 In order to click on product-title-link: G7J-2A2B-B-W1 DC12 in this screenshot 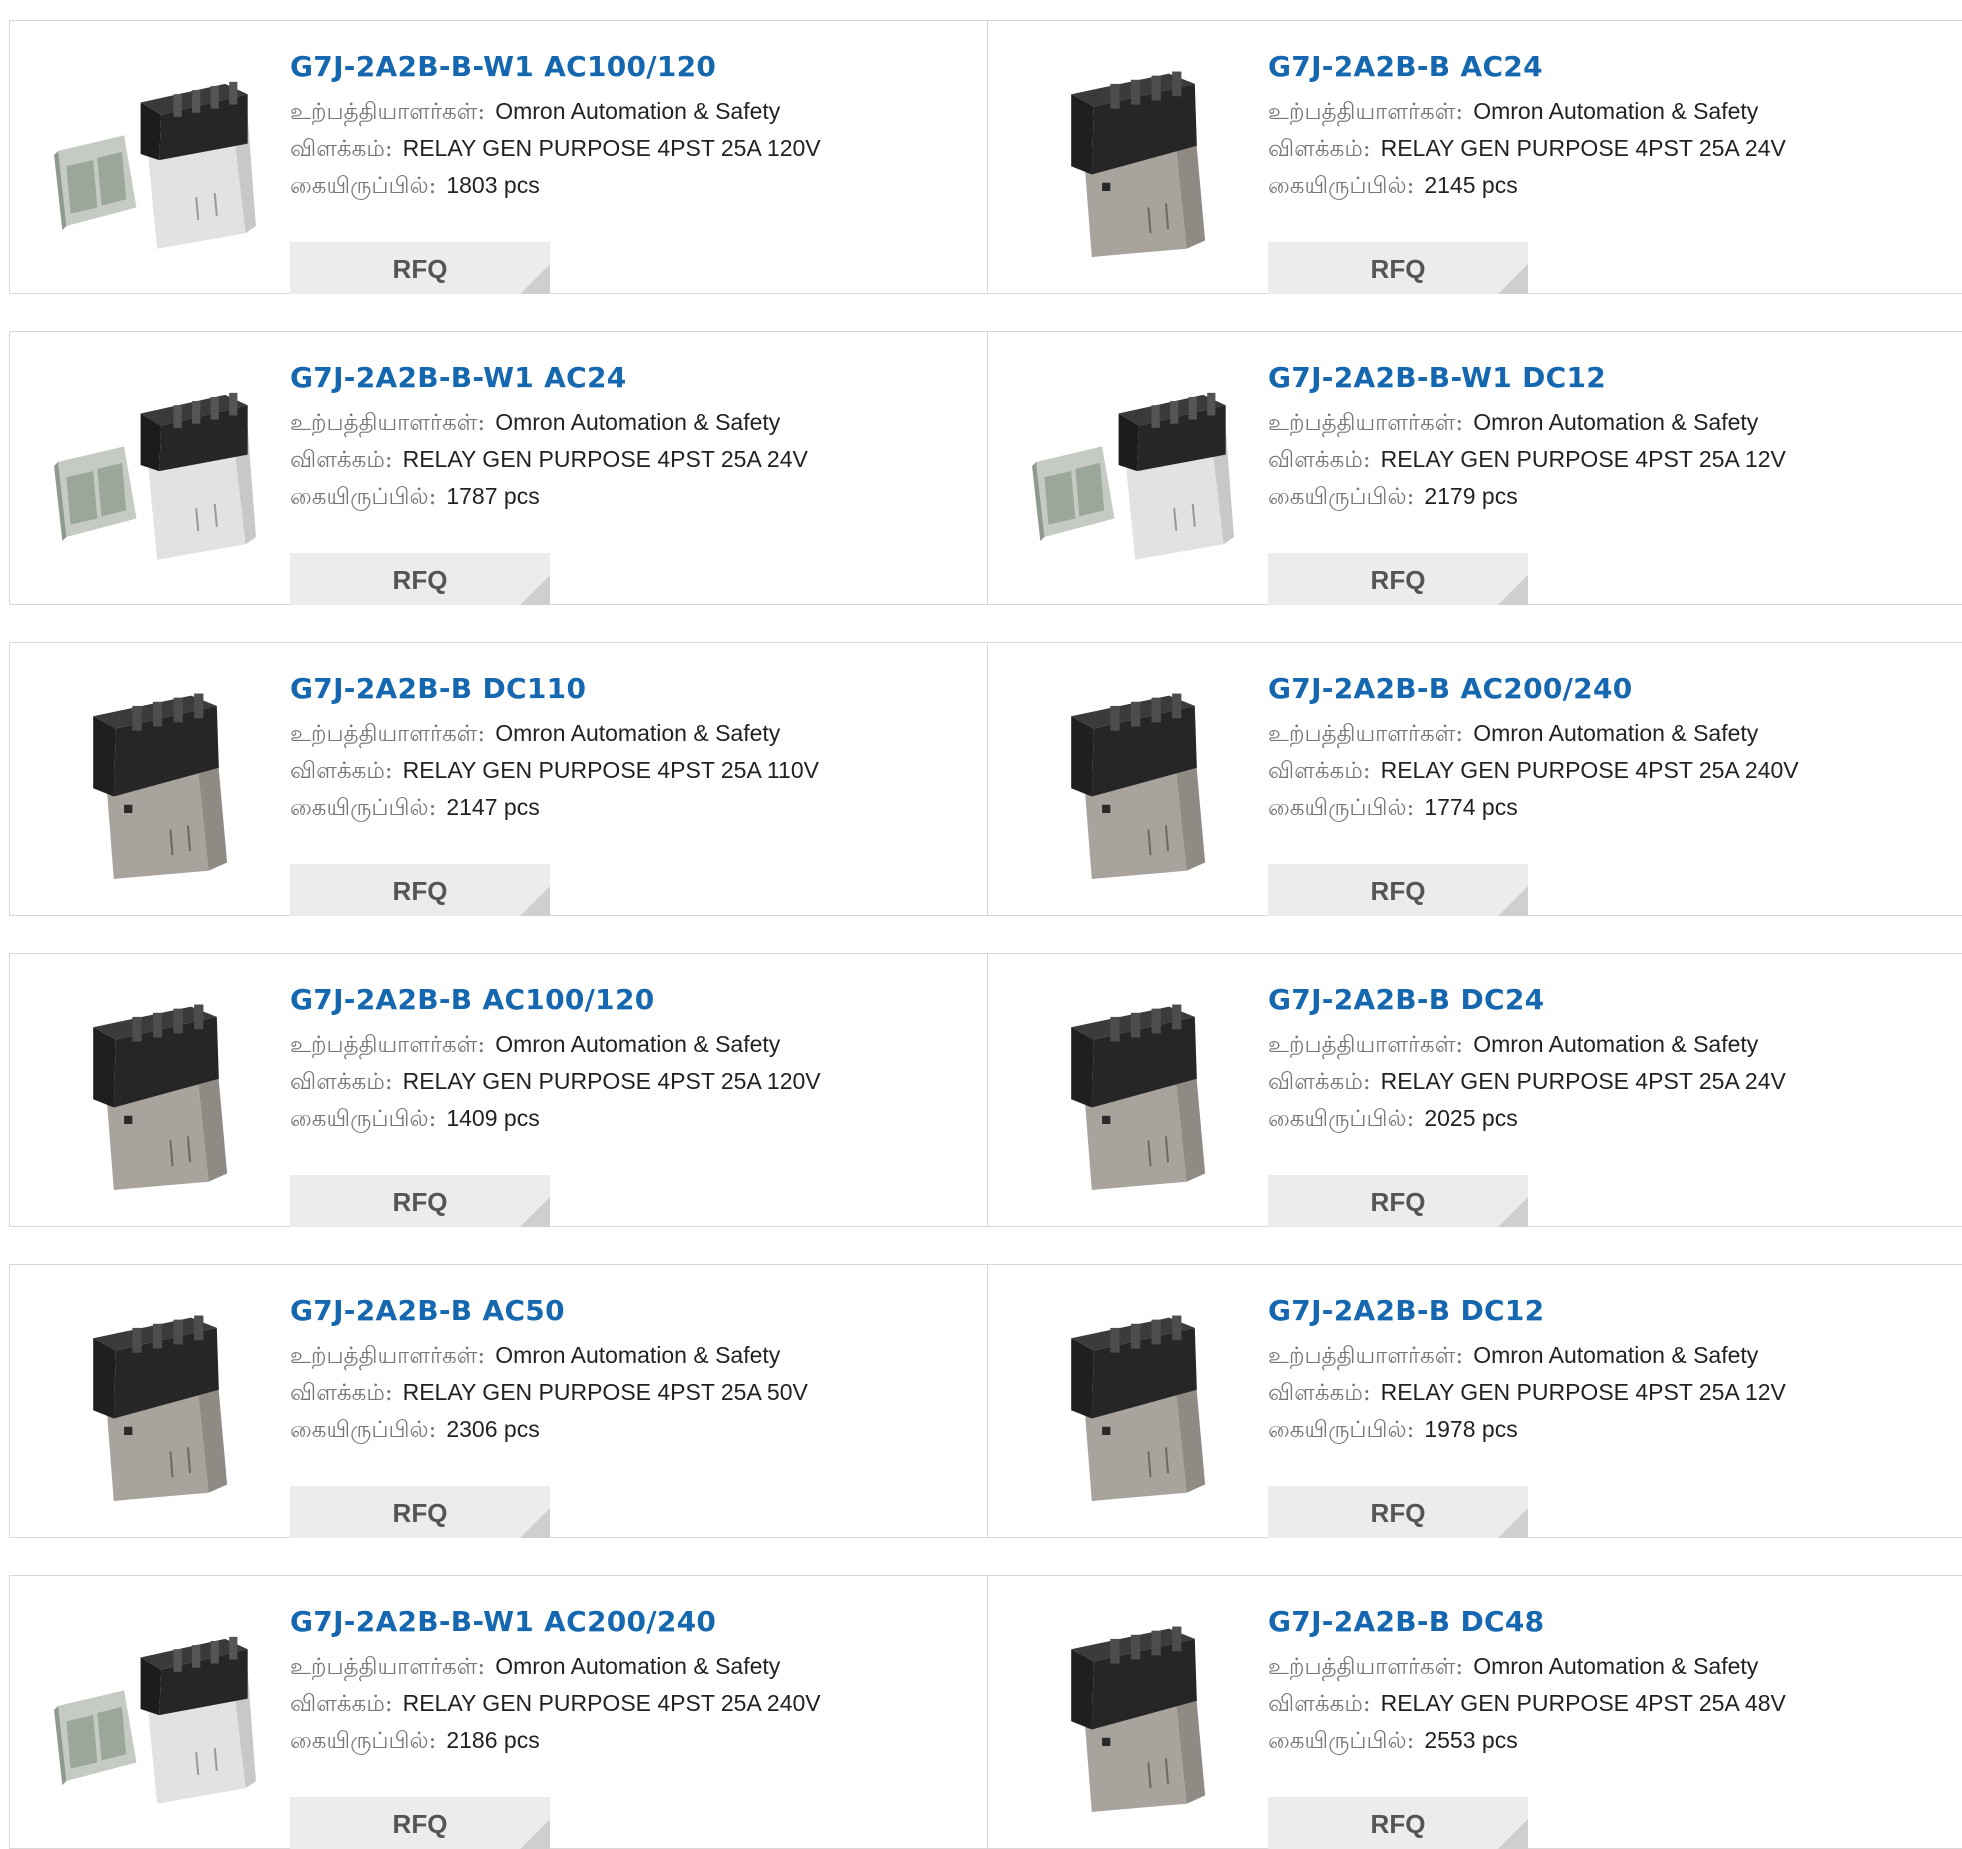, I will do `click(1598, 378)`.